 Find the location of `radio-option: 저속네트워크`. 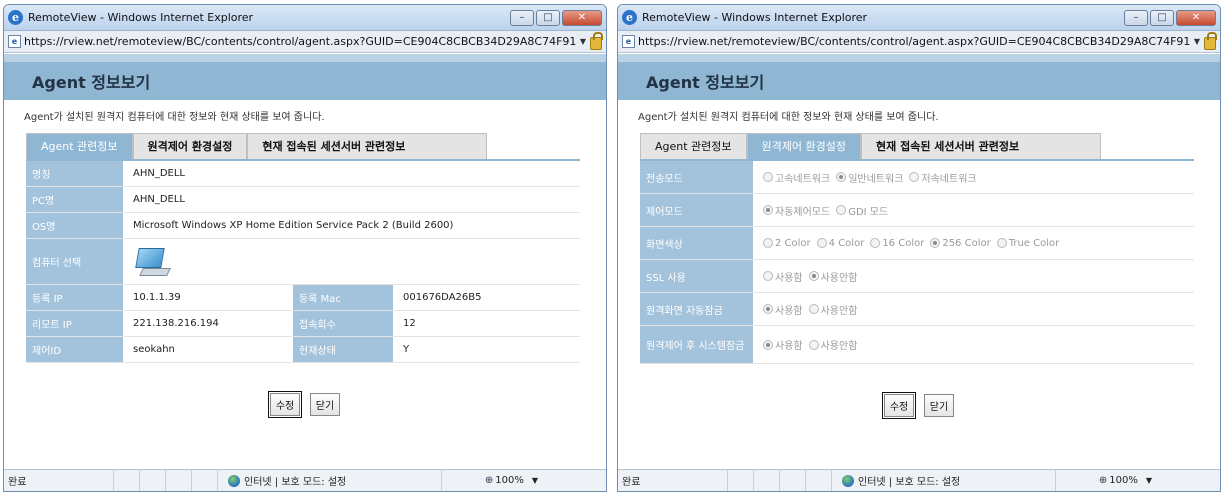

radio-option: 저속네트워크 is located at coordinates (943, 177).